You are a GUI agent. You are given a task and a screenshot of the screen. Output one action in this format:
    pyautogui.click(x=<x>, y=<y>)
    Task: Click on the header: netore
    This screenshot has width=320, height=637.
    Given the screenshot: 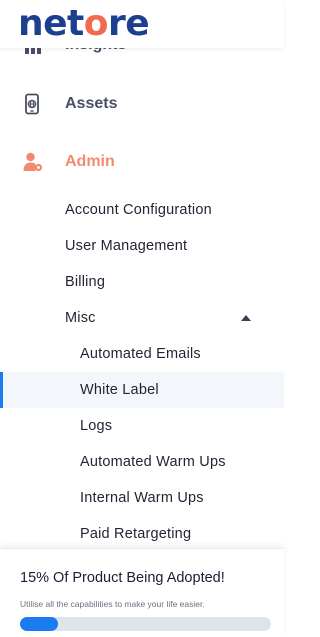 What is the action you would take?
    pyautogui.click(x=142, y=24)
    